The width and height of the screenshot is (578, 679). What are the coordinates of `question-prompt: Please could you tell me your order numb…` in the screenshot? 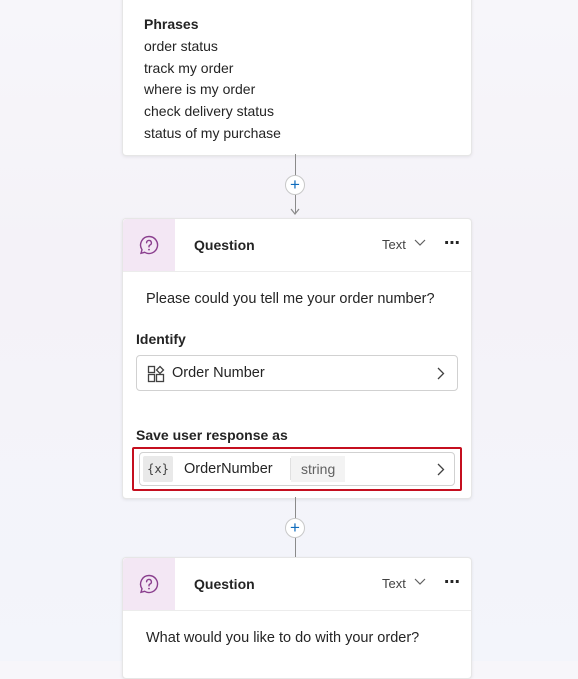 It's located at (290, 299).